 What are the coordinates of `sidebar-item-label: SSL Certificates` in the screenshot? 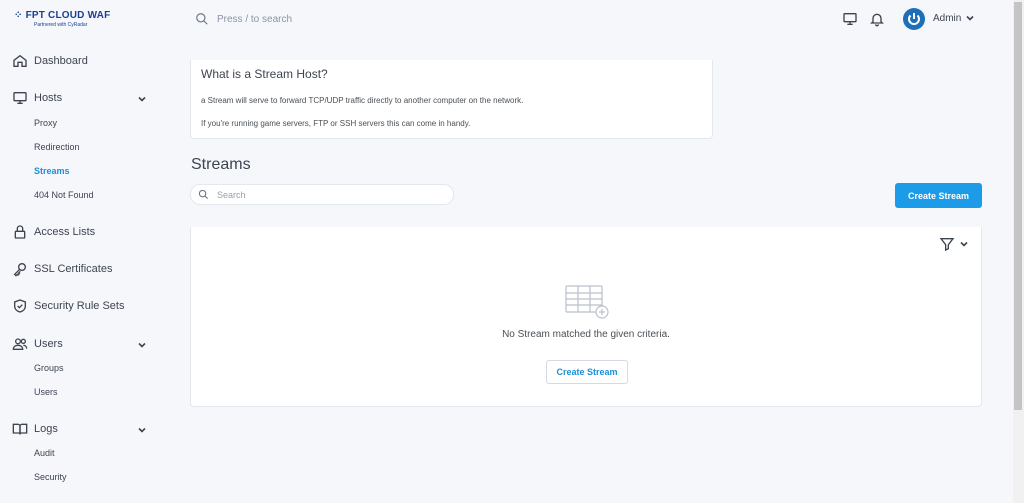 It's located at (73, 269).